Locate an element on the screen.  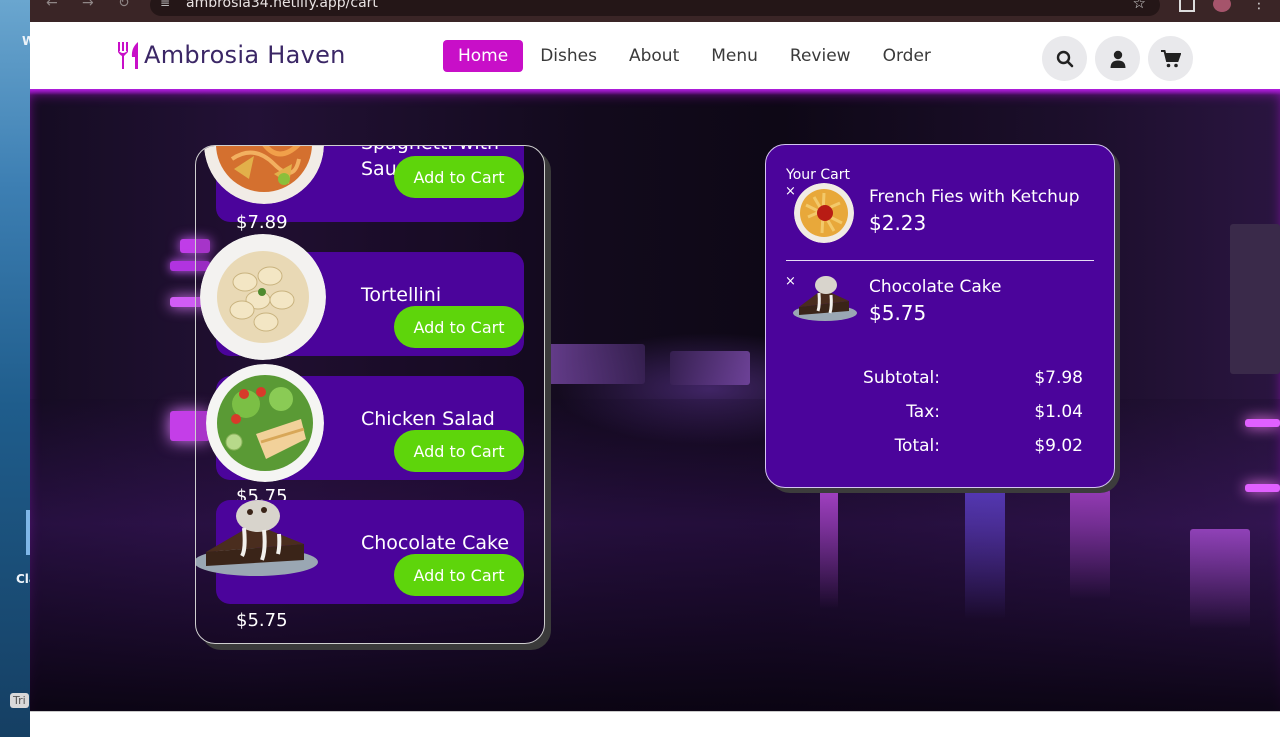
nav-about: About is located at coordinates (654, 56).